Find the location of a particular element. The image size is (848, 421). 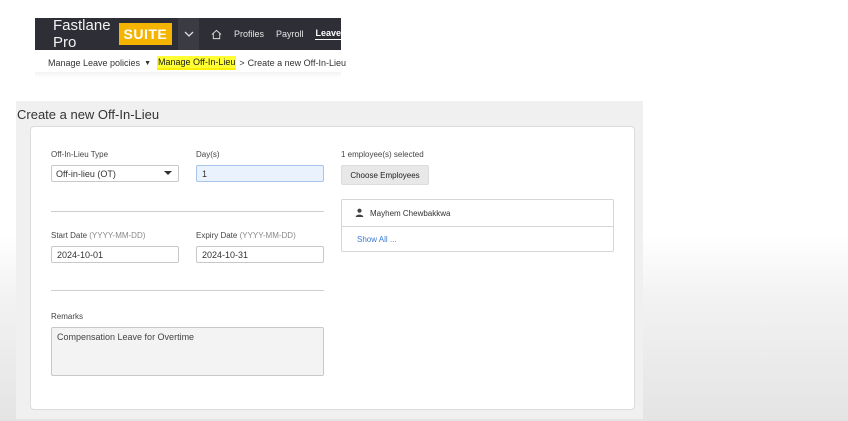

nav-item-payroll: Payroll is located at coordinates (290, 34).